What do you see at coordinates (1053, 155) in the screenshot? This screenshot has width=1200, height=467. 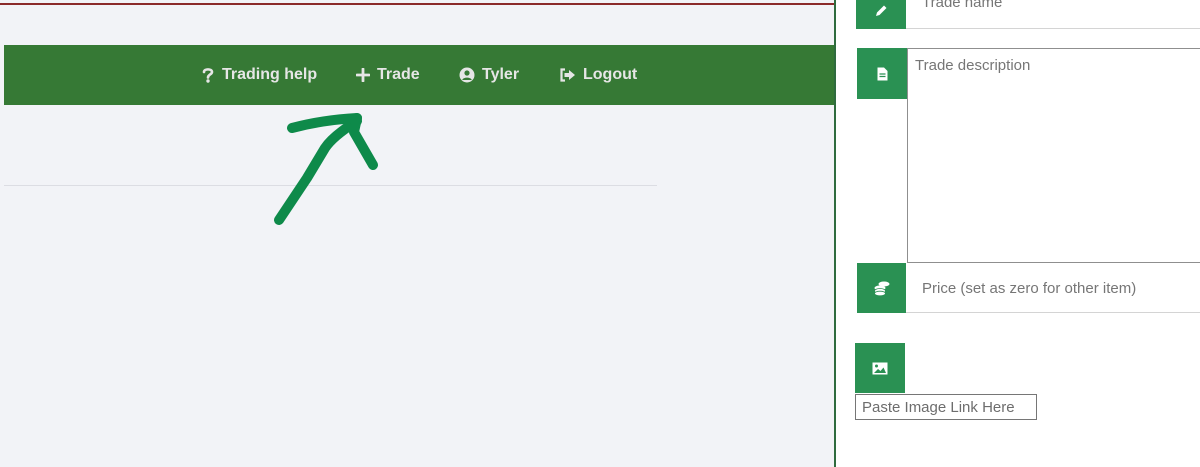 I see `trade-description-textarea: Trade description` at bounding box center [1053, 155].